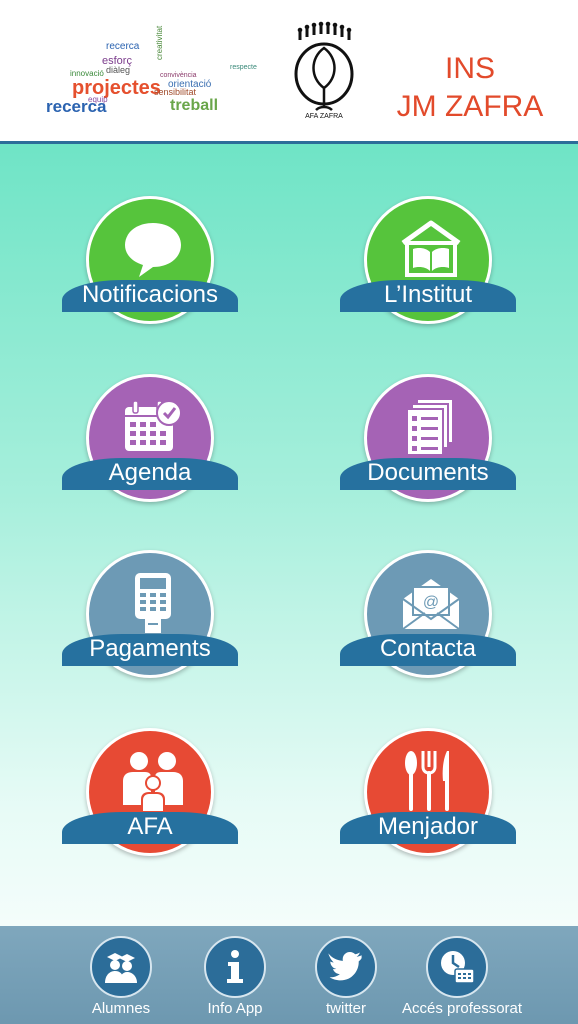  Describe the element at coordinates (121, 1008) in the screenshot. I see `alumnes-label: Alumnes` at that location.